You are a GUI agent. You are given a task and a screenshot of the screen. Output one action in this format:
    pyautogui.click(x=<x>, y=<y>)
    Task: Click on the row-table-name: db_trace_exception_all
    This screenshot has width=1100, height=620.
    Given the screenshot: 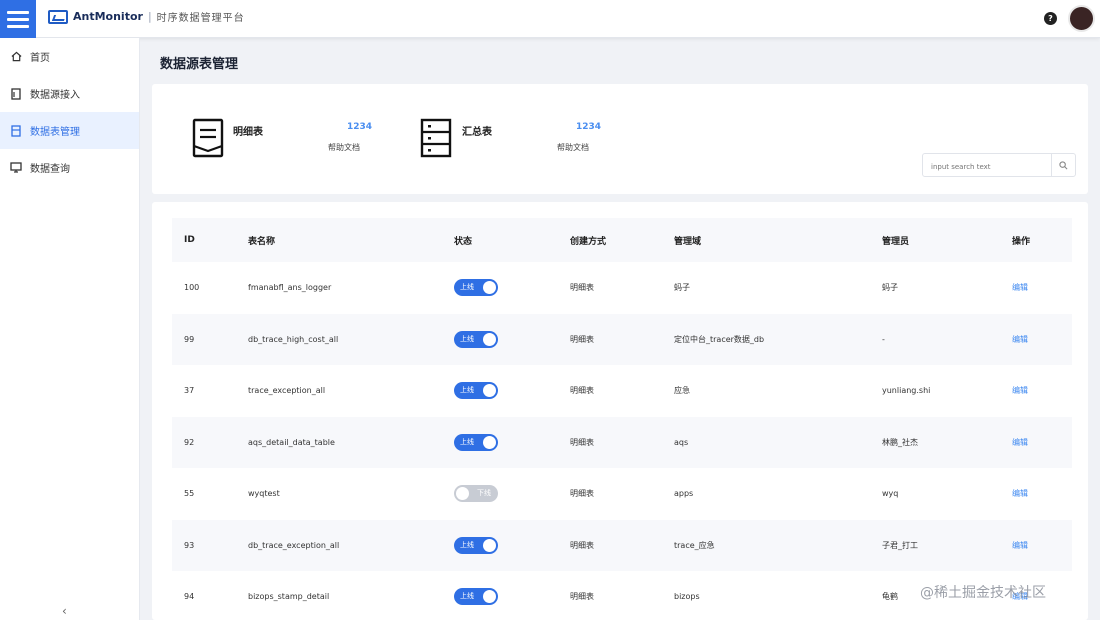 What is the action you would take?
    pyautogui.click(x=294, y=545)
    